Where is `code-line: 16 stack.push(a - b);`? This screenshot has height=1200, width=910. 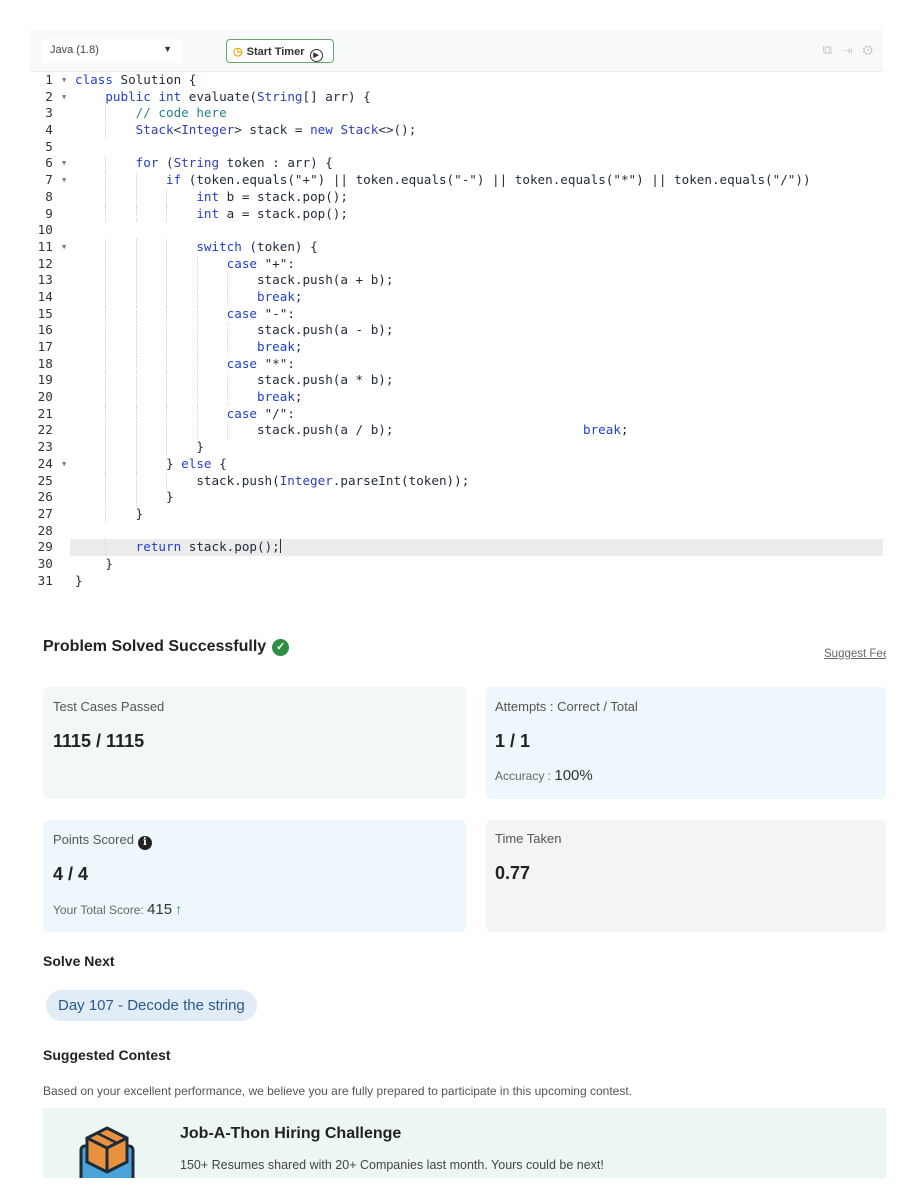 code-line: 16 stack.push(a - b); is located at coordinates (456, 331).